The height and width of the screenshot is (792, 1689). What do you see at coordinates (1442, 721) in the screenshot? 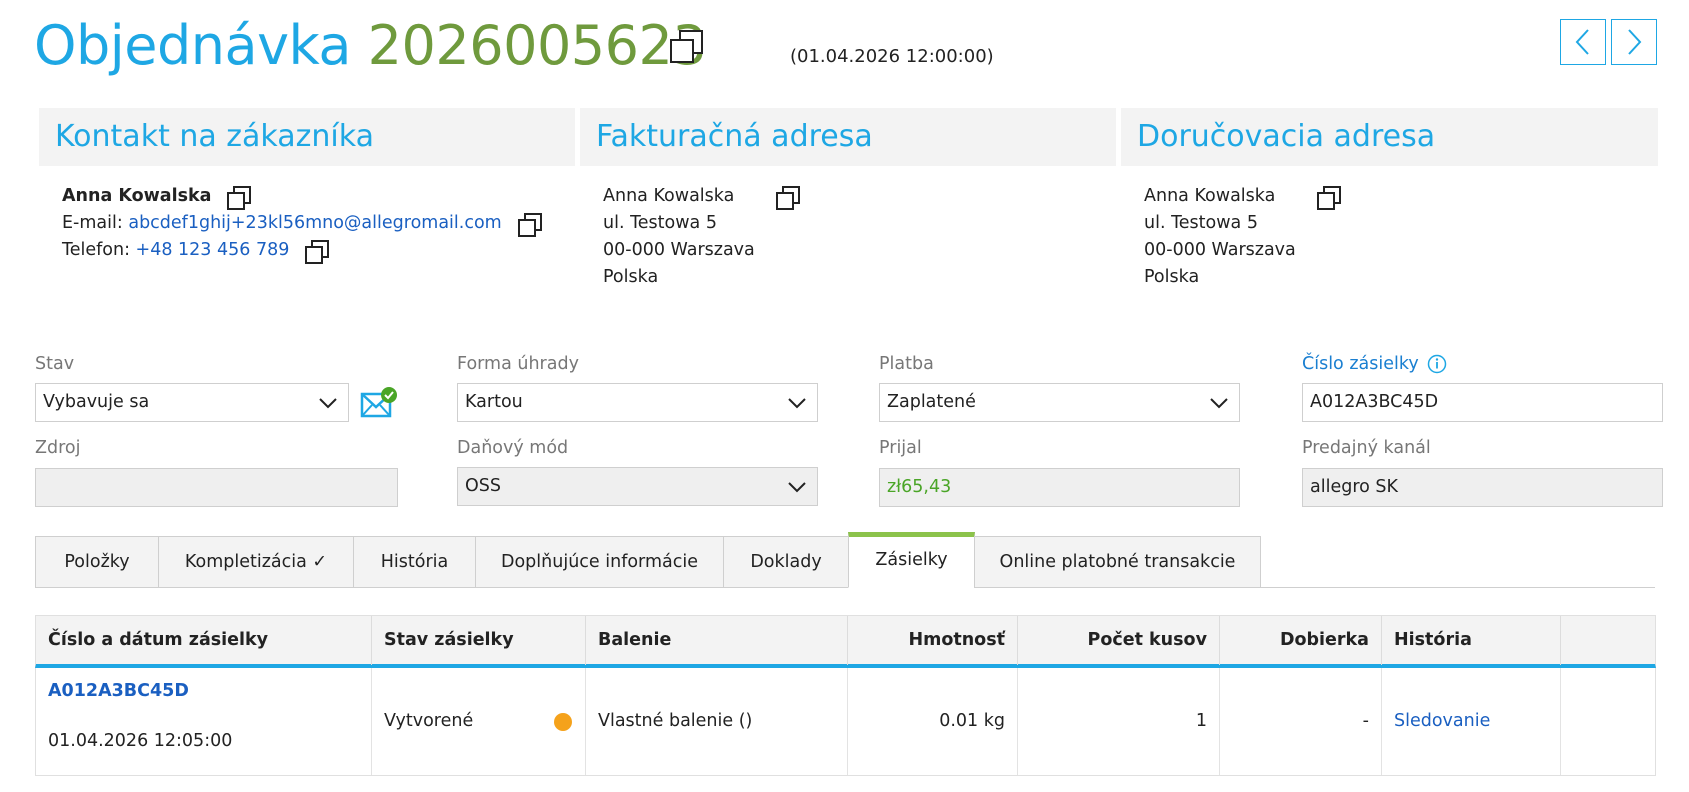
I see `tracking-link: Sledovanie` at bounding box center [1442, 721].